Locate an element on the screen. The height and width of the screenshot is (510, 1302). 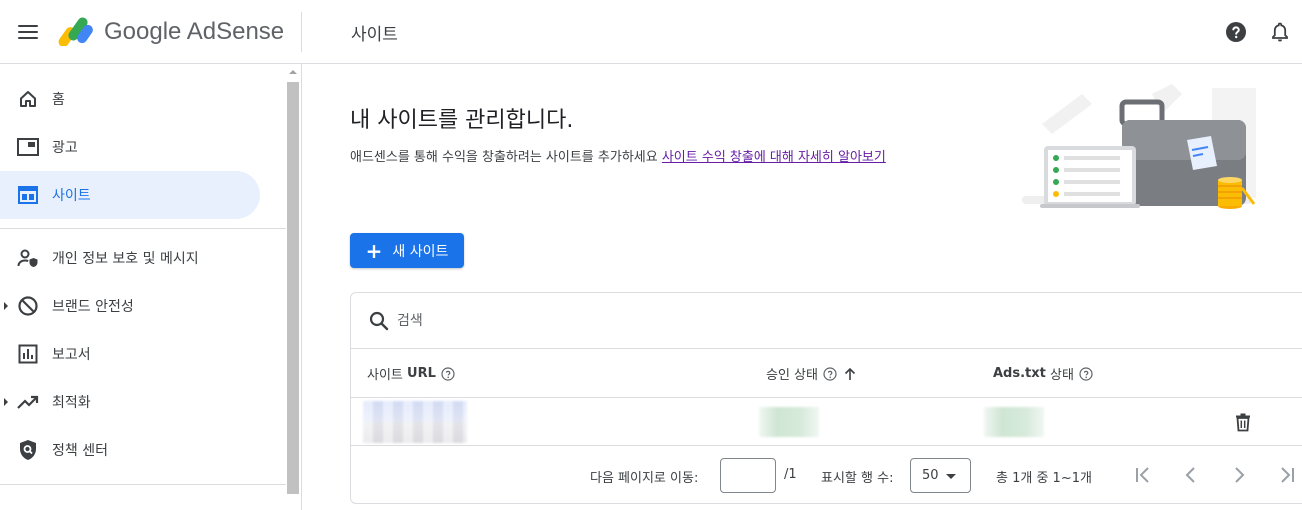
description-text: 애드센스를 통해 수익을 창출하려는 사이트를 추가하세요 is located at coordinates (504, 157).